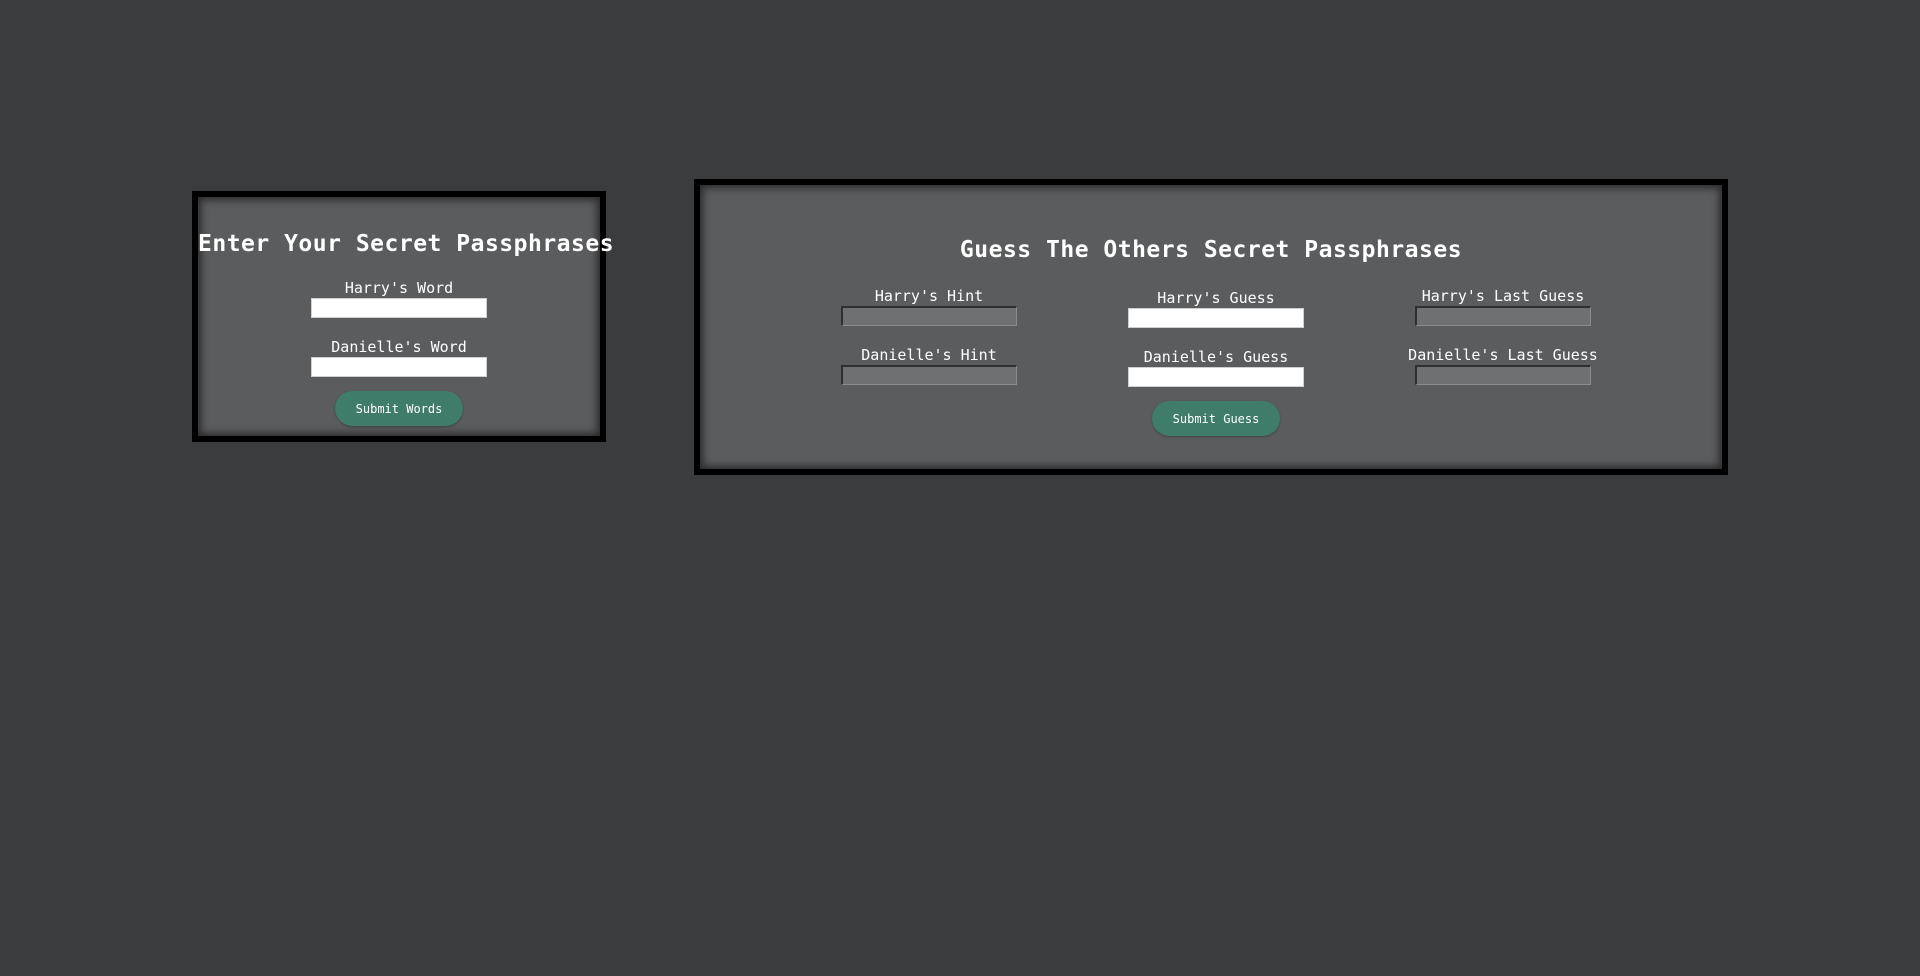 This screenshot has height=976, width=1920. Describe the element at coordinates (406, 244) in the screenshot. I see `enter-panel-title: Enter Your Secret Passphrases` at that location.